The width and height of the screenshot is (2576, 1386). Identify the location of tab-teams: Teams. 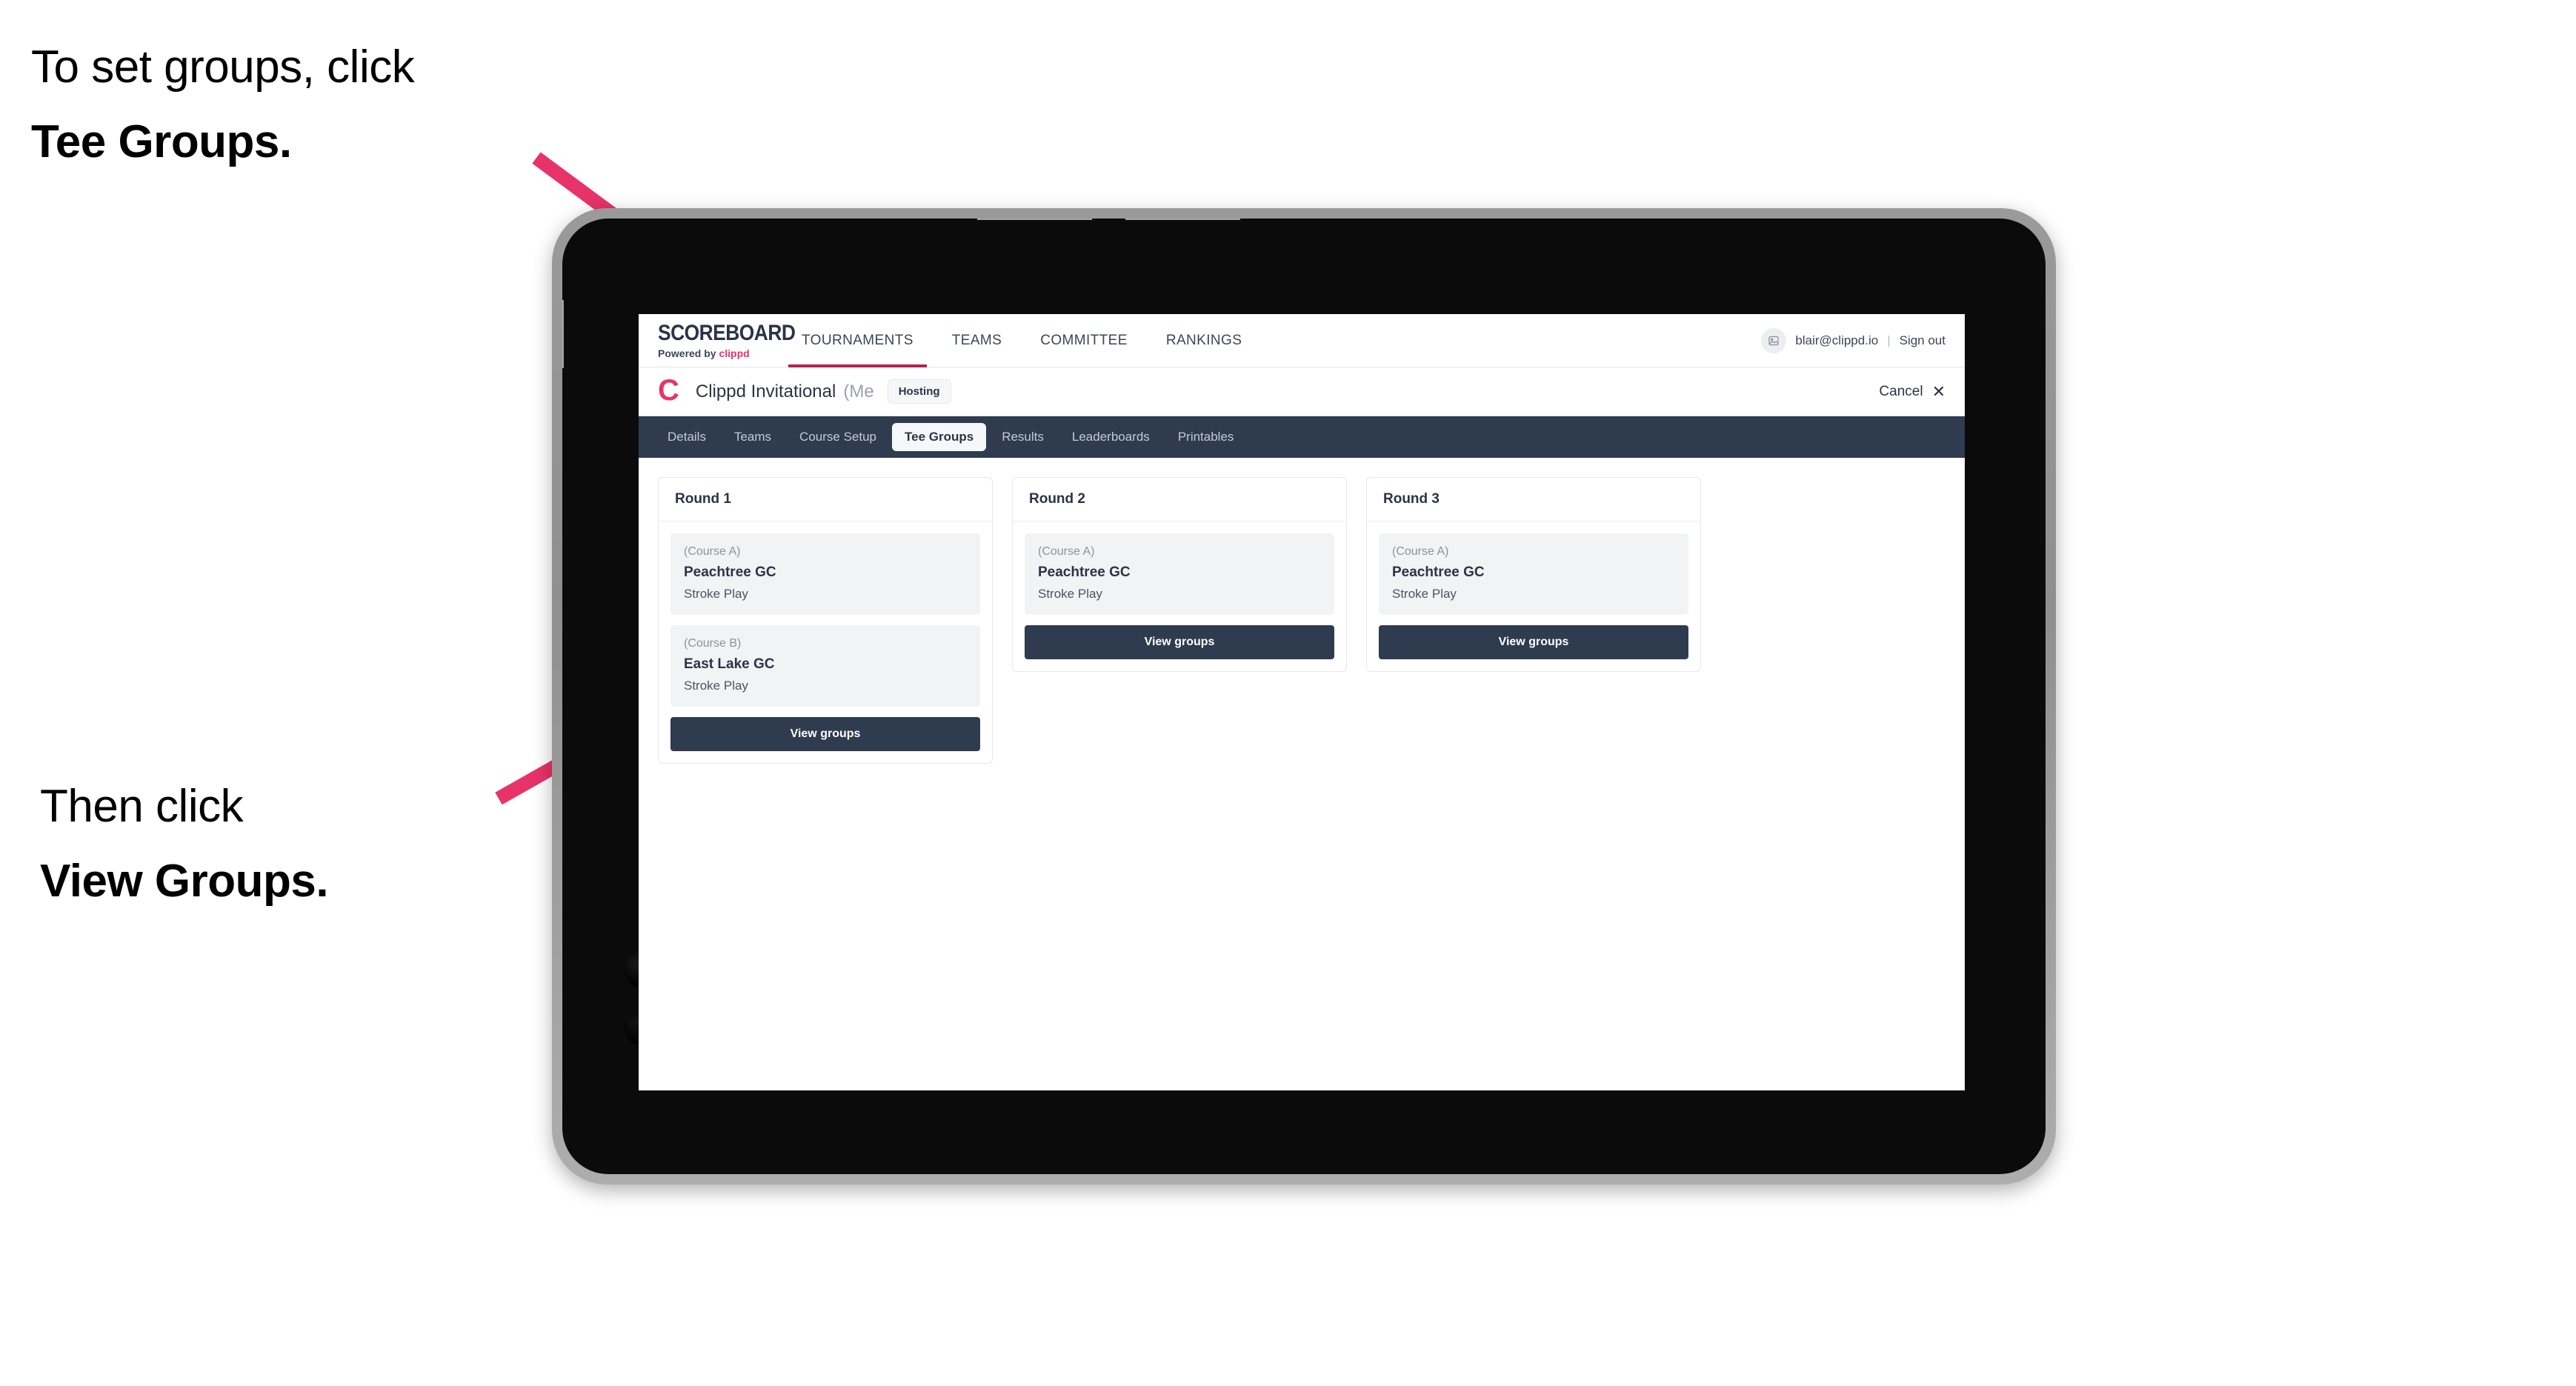
(753, 437).